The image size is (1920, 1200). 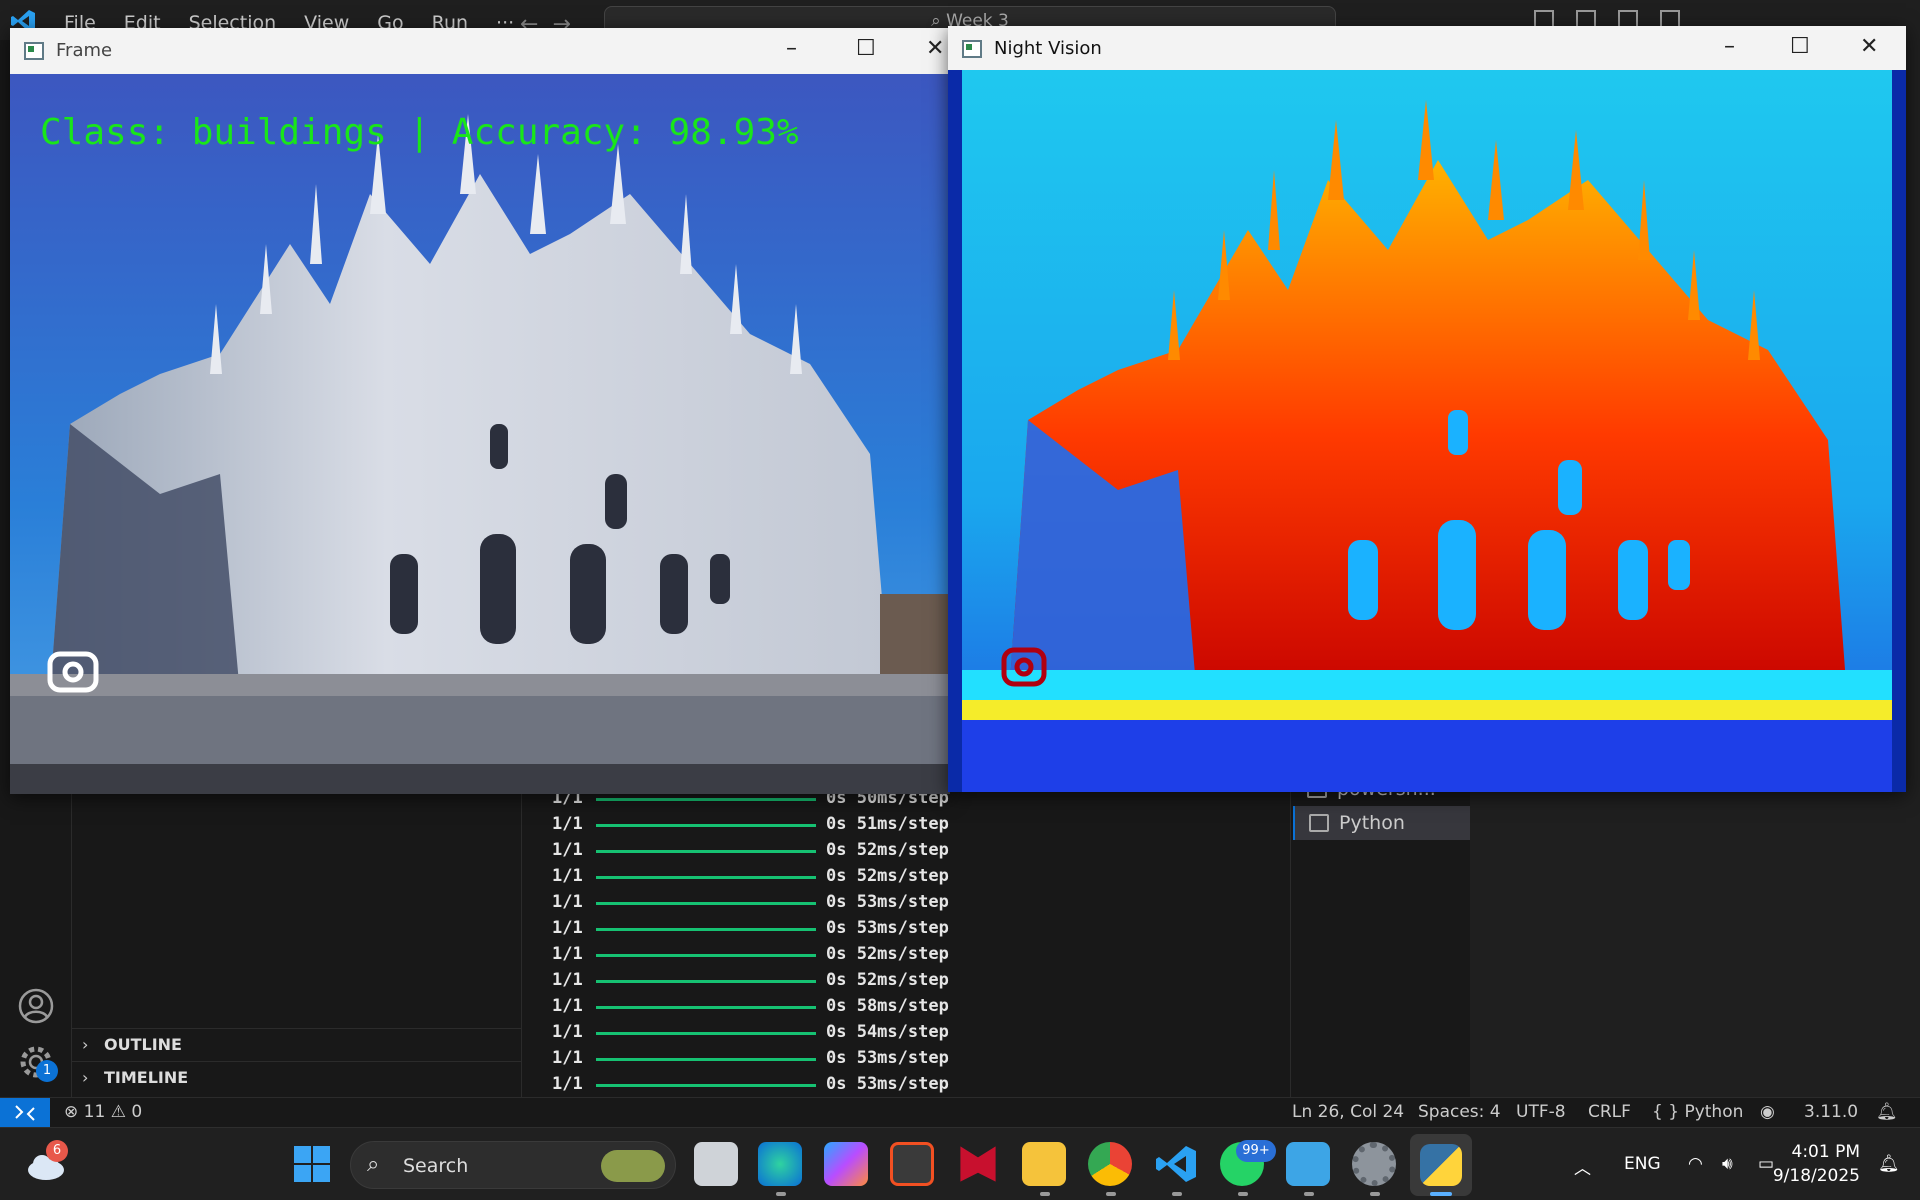 I want to click on tray-overflow-chevron-icon: ︿, so click(x=1582, y=1166).